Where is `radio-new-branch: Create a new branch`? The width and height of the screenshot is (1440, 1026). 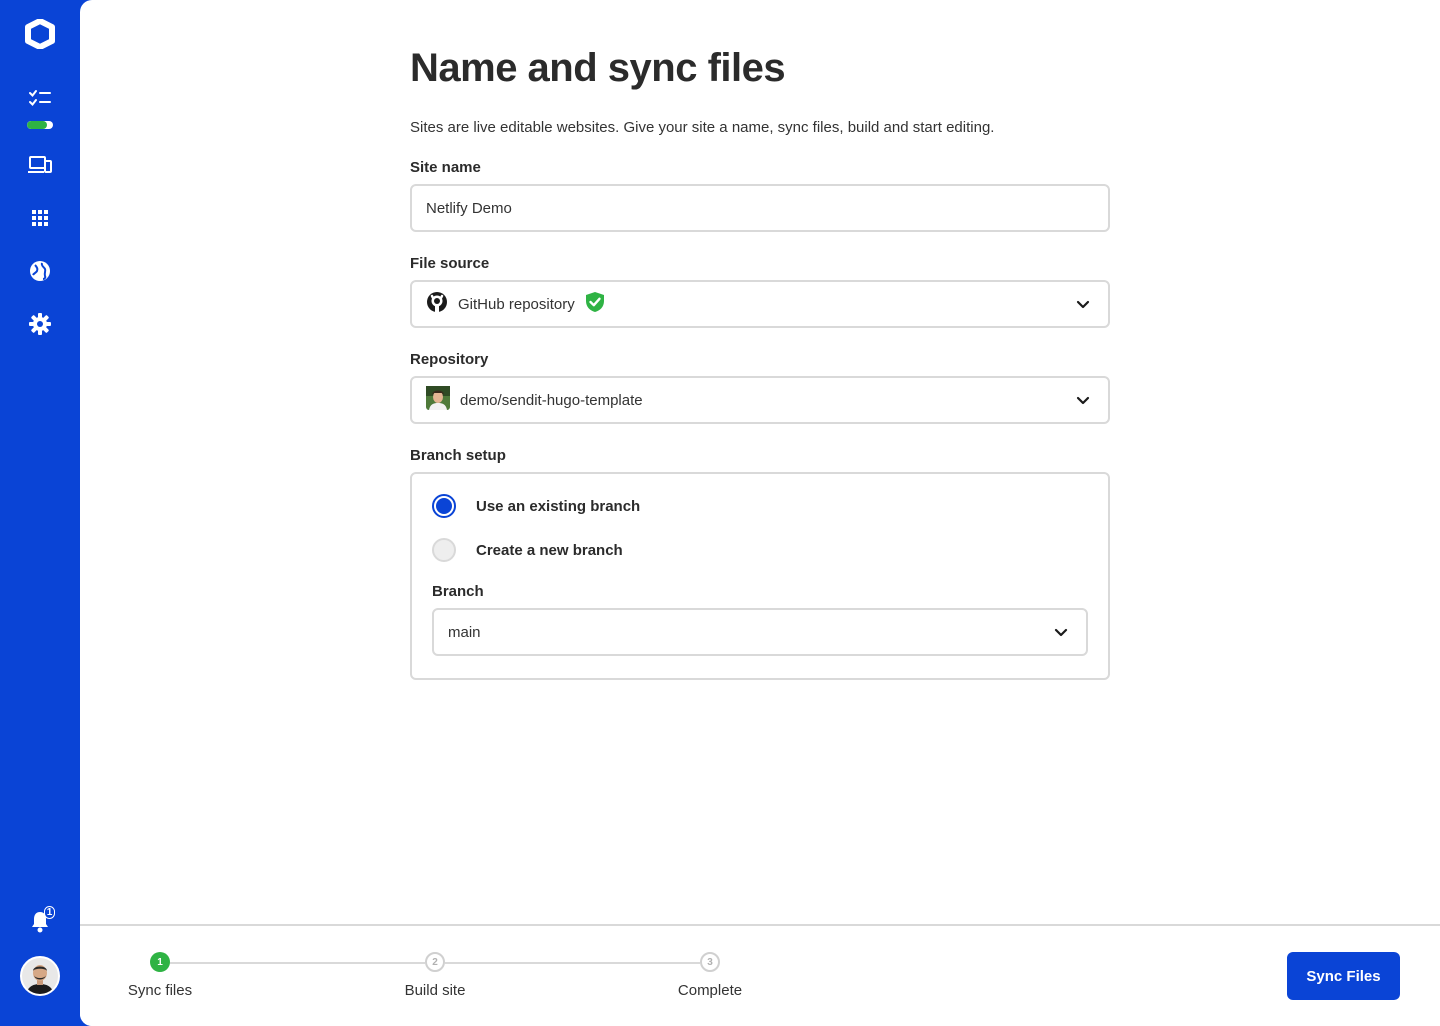
radio-new-branch: Create a new branch is located at coordinates (760, 550).